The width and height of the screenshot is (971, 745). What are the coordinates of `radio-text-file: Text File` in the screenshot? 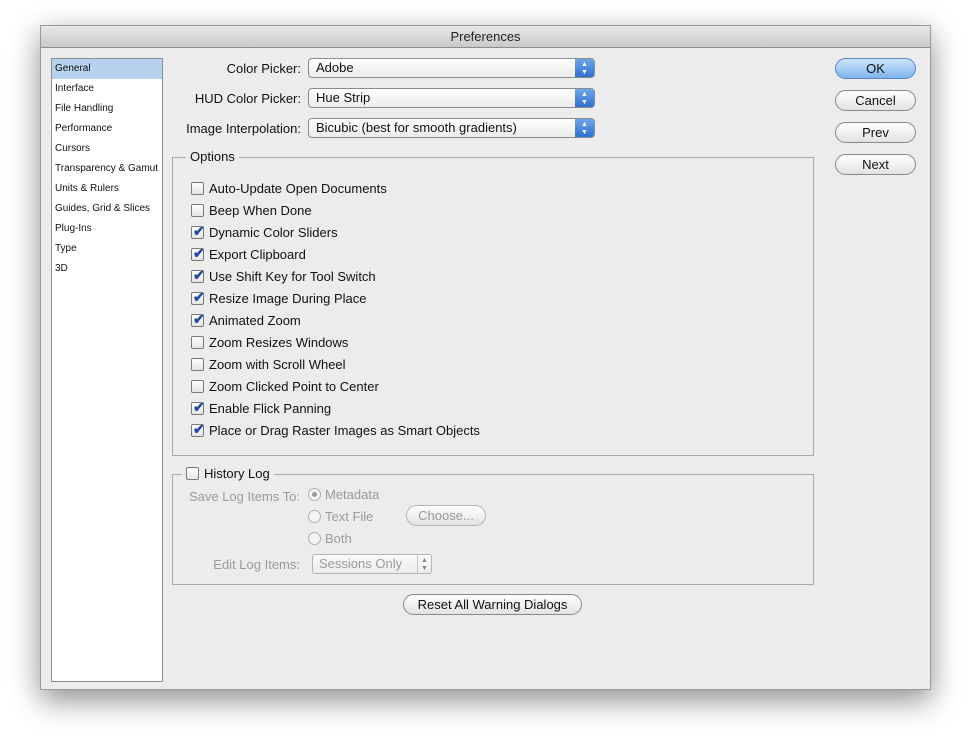 It's located at (340, 516).